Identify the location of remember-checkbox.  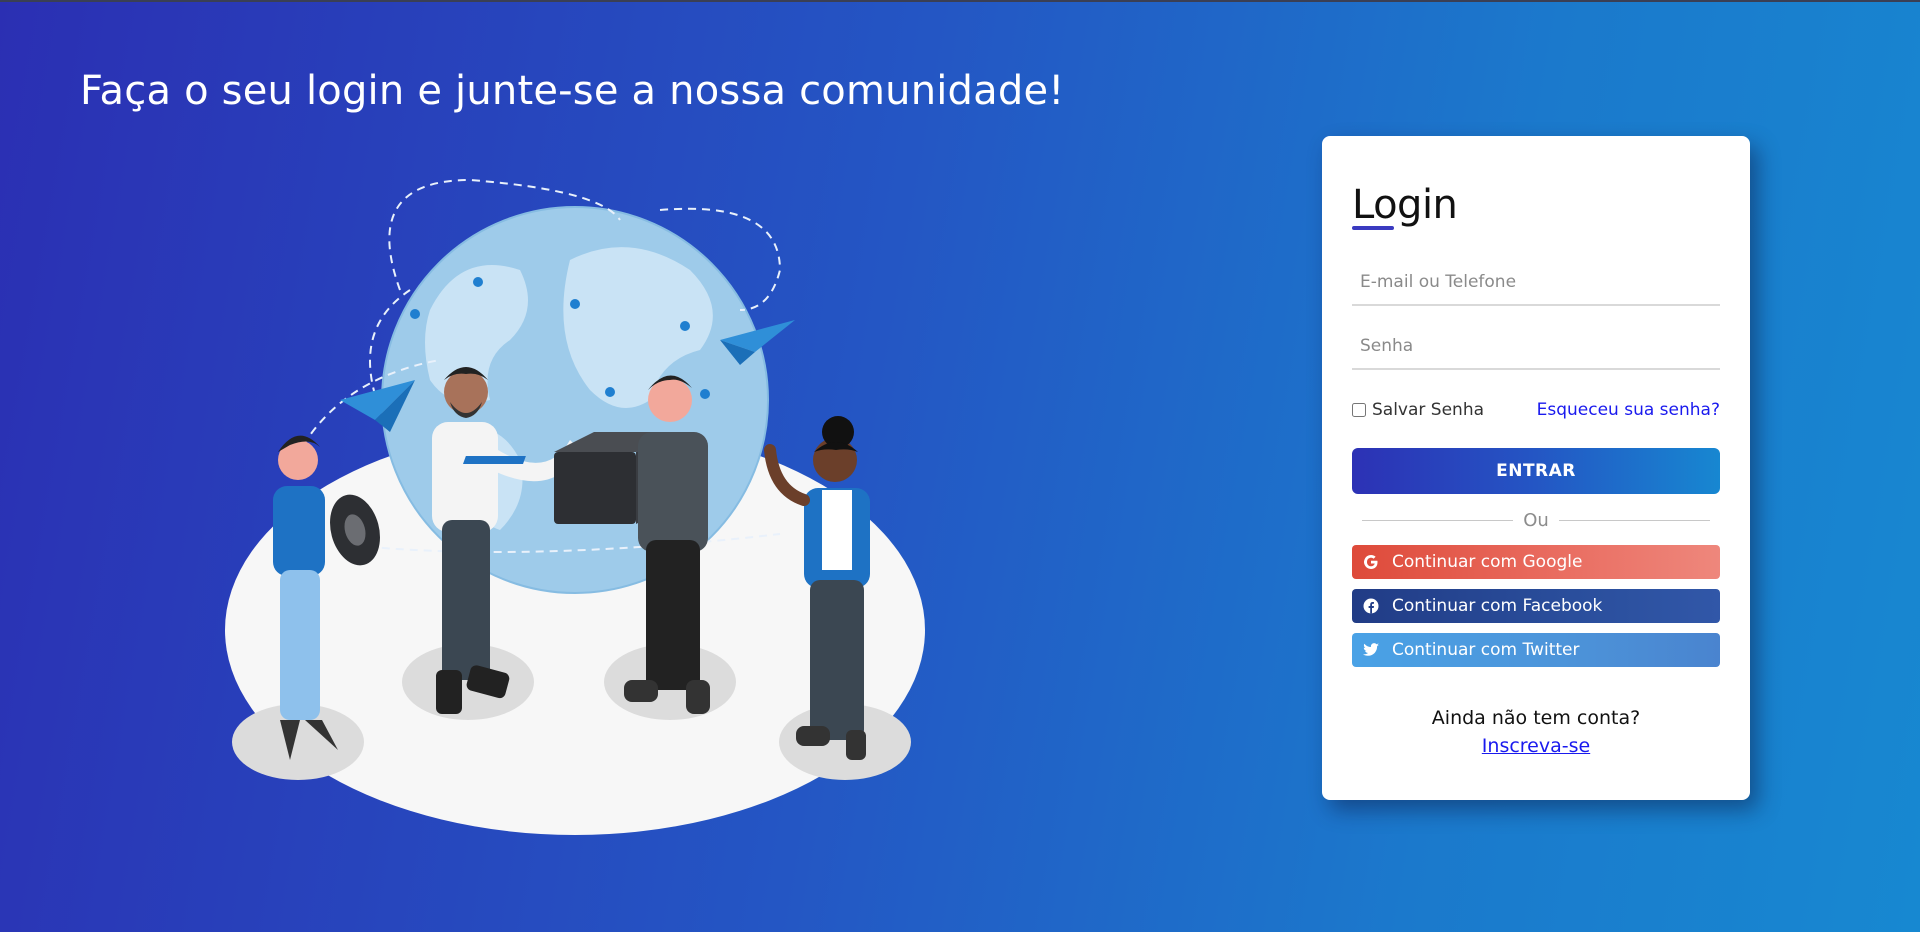
(1359, 410).